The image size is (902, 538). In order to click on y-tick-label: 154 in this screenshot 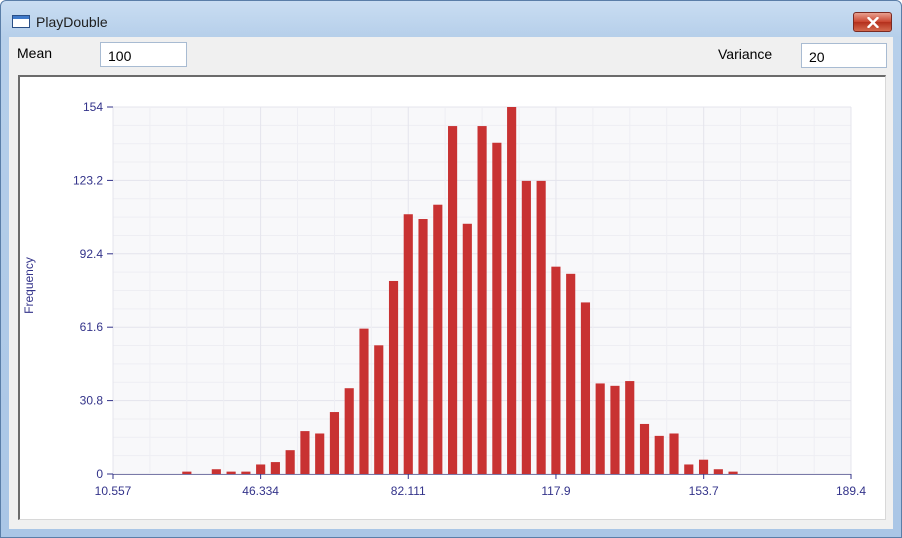, I will do `click(93, 107)`.